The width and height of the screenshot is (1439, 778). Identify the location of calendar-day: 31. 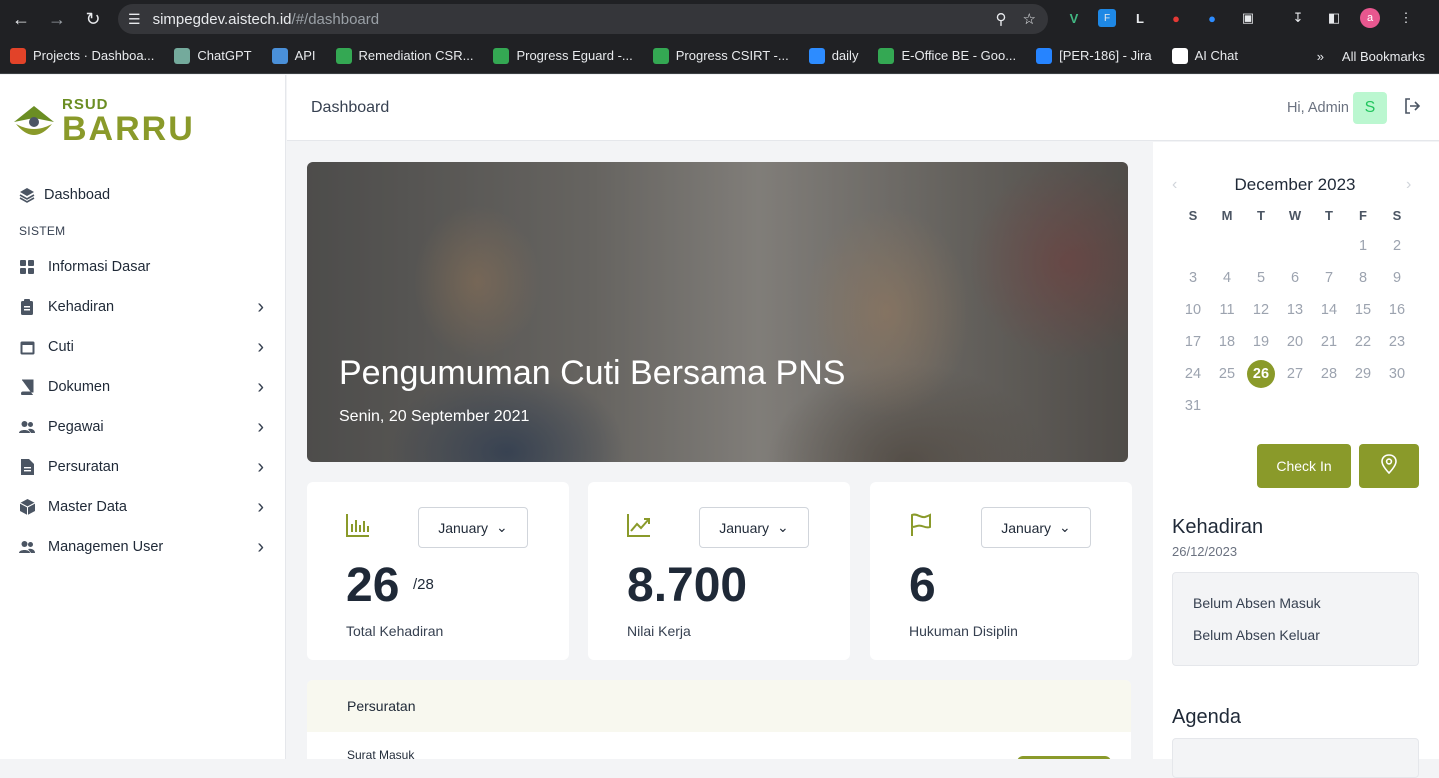
(1193, 406).